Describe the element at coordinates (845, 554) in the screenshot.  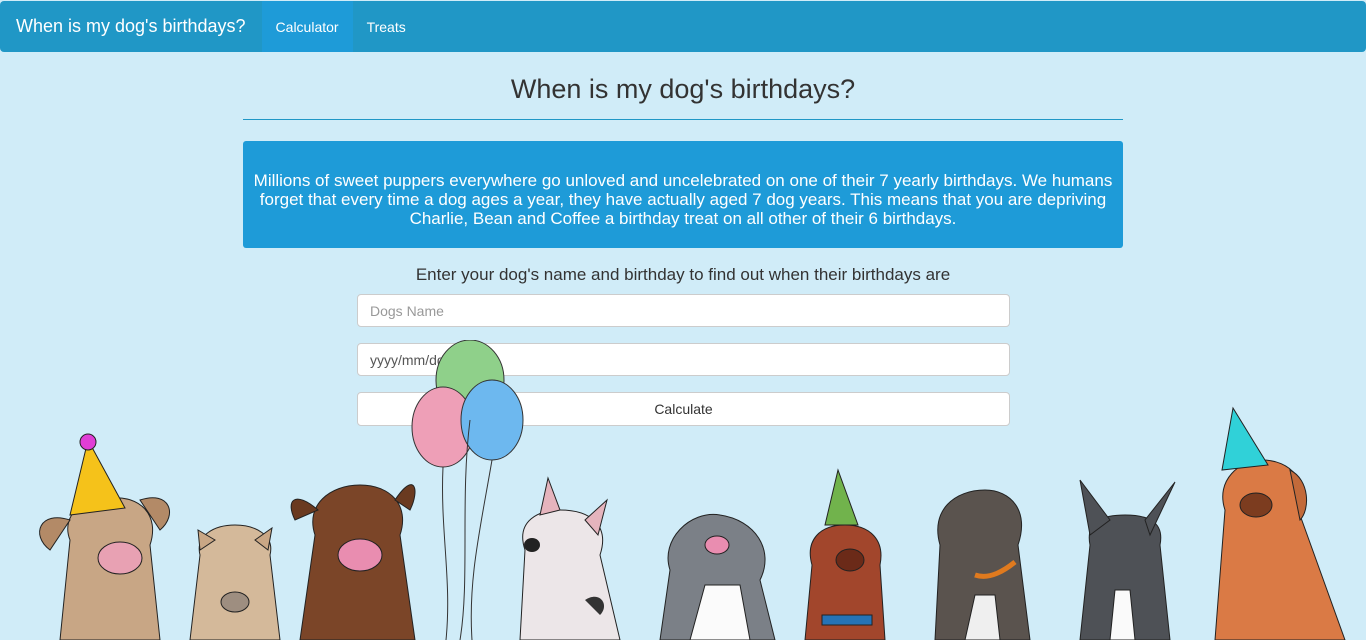
I see `dog-6-image` at that location.